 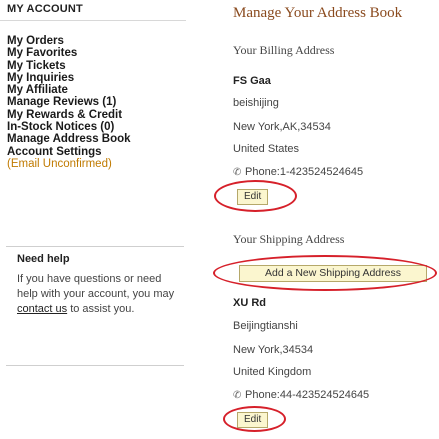 I want to click on billing-phone-row: ✆ Phone:1-423524524645, so click(x=298, y=172).